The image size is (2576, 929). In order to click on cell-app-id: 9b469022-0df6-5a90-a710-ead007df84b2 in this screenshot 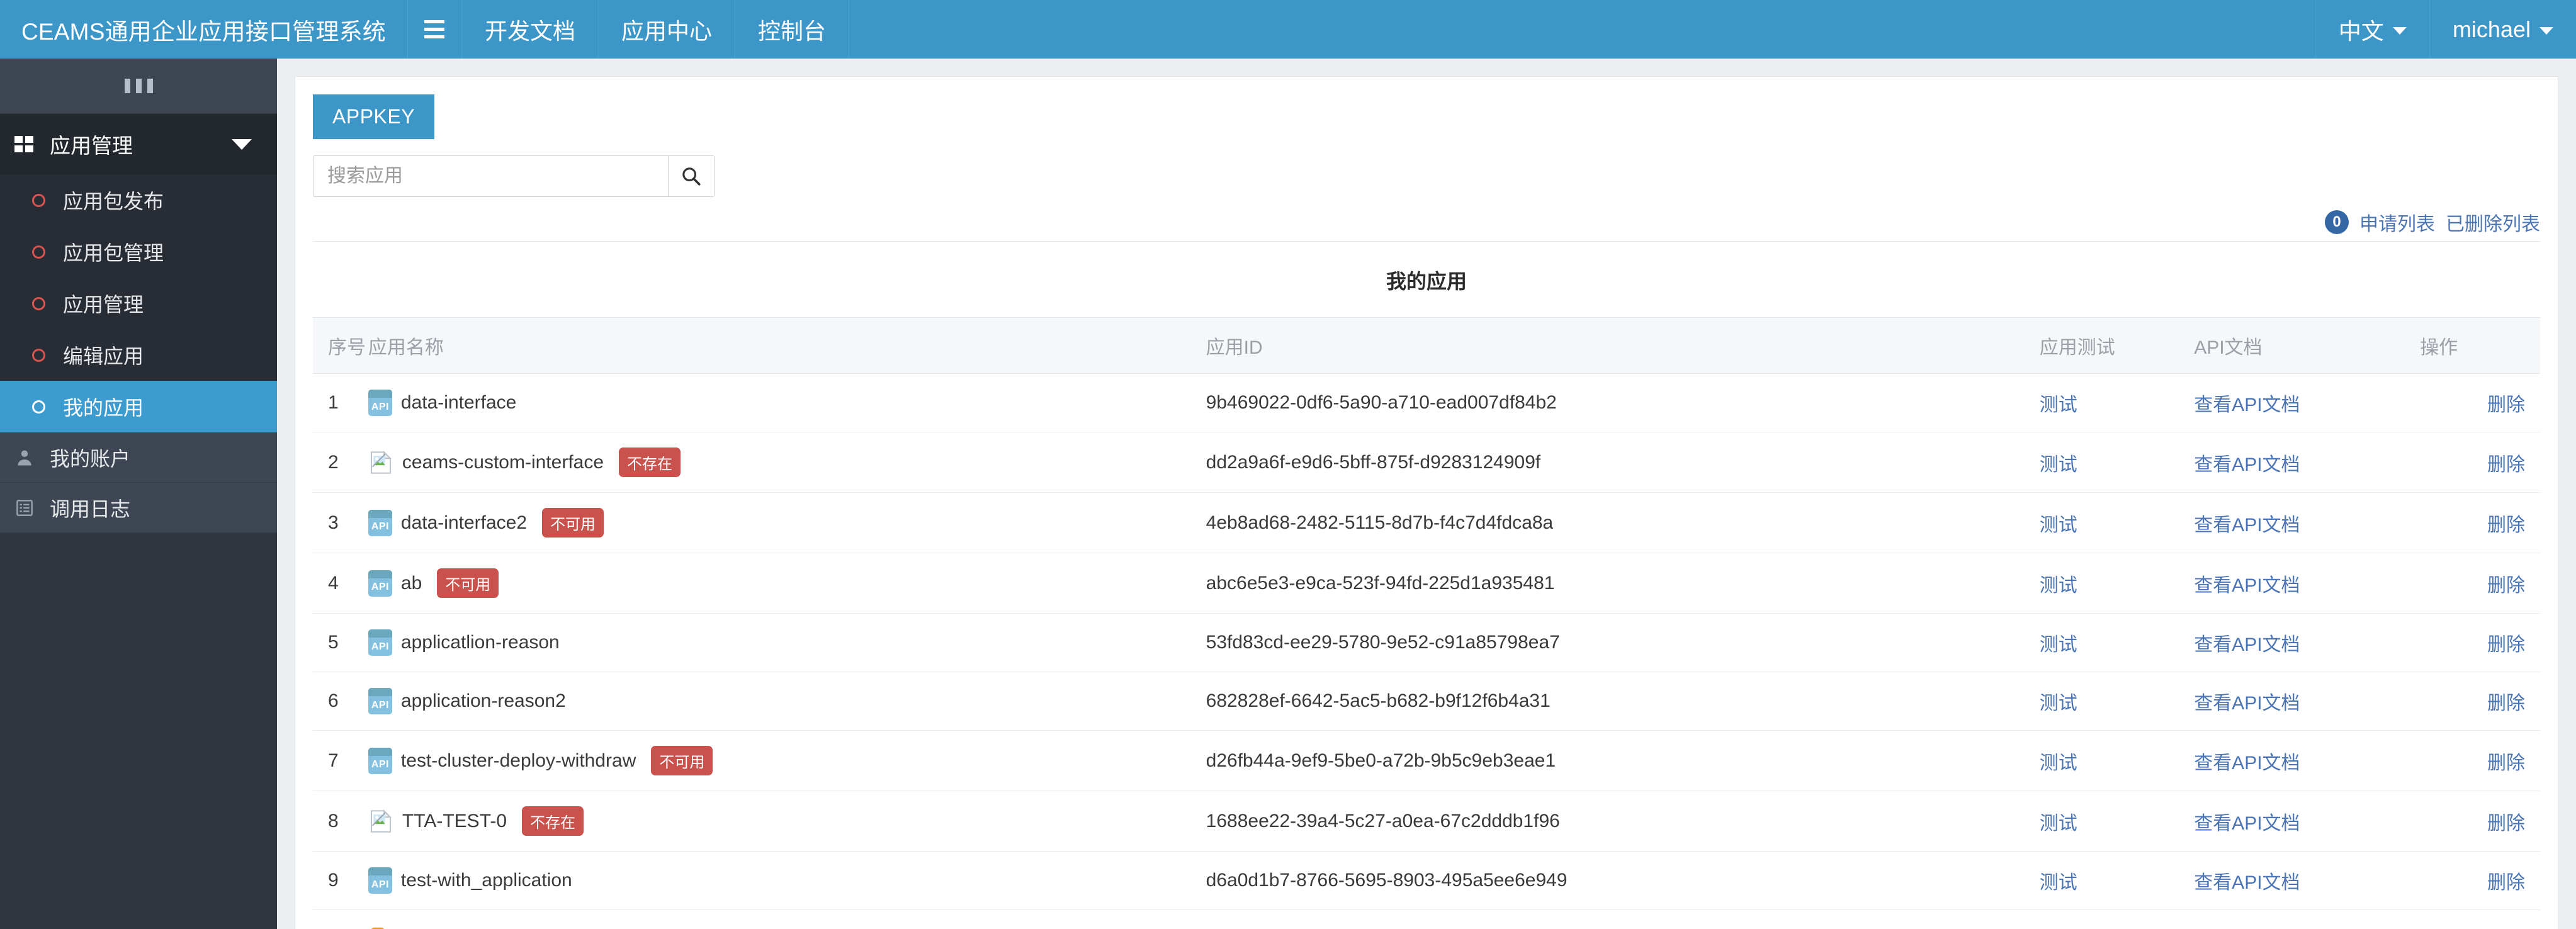, I will do `click(1623, 402)`.